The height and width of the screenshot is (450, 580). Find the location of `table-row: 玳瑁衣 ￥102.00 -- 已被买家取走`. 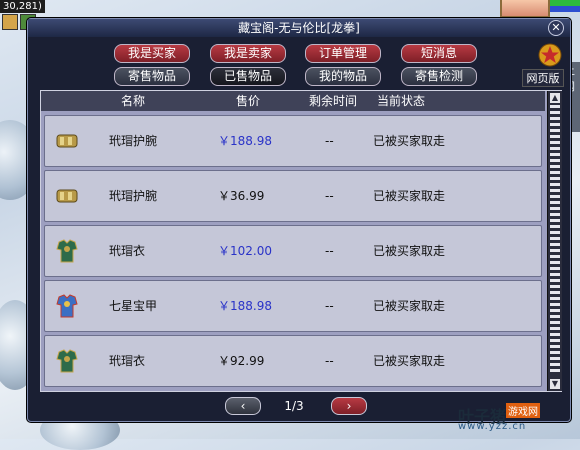

table-row: 玳瑁衣 ￥102.00 -- 已被买家取走 is located at coordinates (293, 251).